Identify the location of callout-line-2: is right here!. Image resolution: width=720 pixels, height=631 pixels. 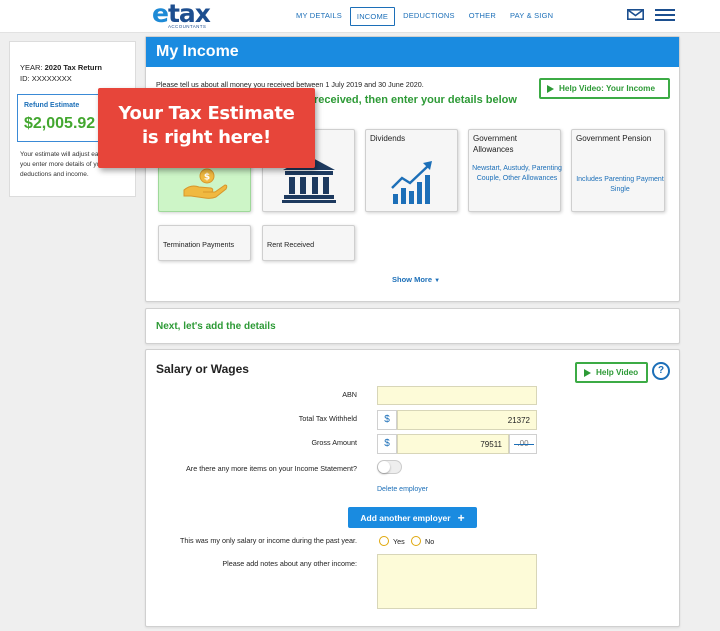
(206, 137).